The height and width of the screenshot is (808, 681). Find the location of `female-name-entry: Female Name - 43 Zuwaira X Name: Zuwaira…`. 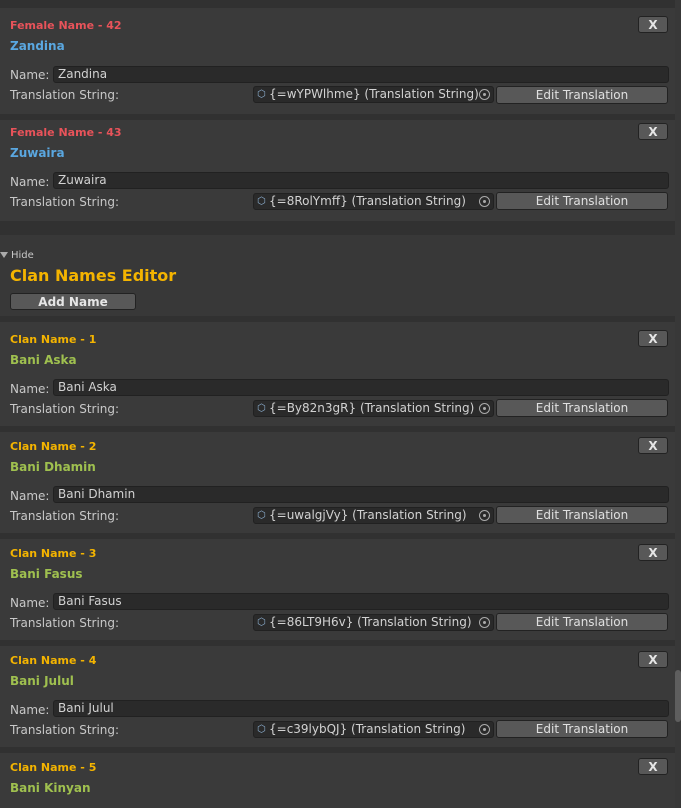

female-name-entry: Female Name - 43 Zuwaira X Name: Zuwaira… is located at coordinates (337, 170).